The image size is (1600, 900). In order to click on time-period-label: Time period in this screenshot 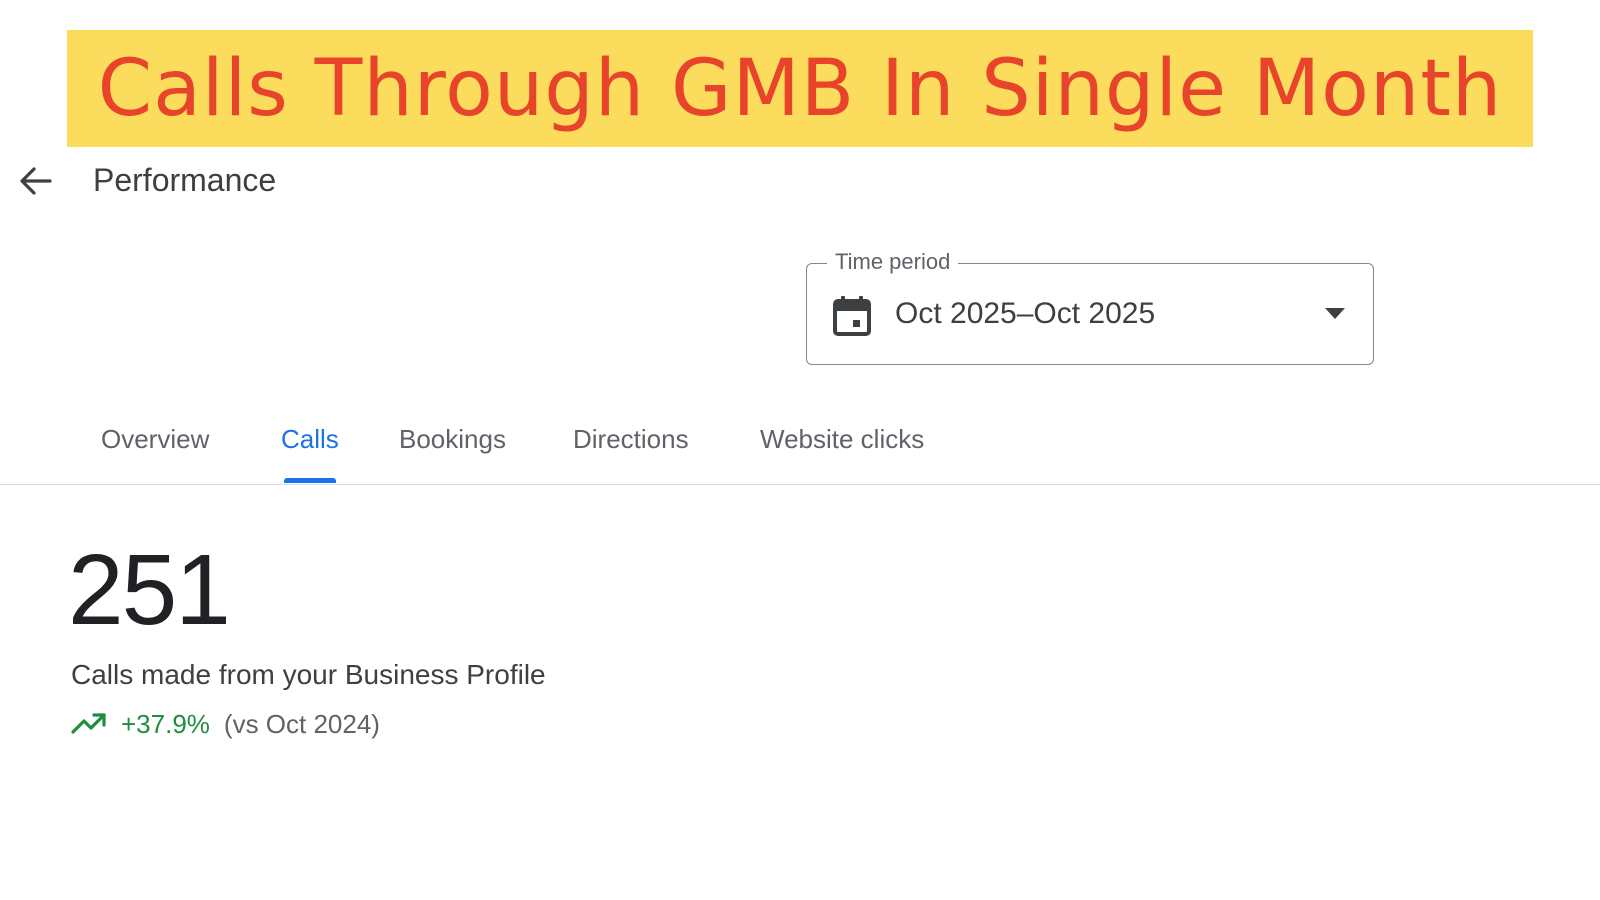, I will do `click(893, 262)`.